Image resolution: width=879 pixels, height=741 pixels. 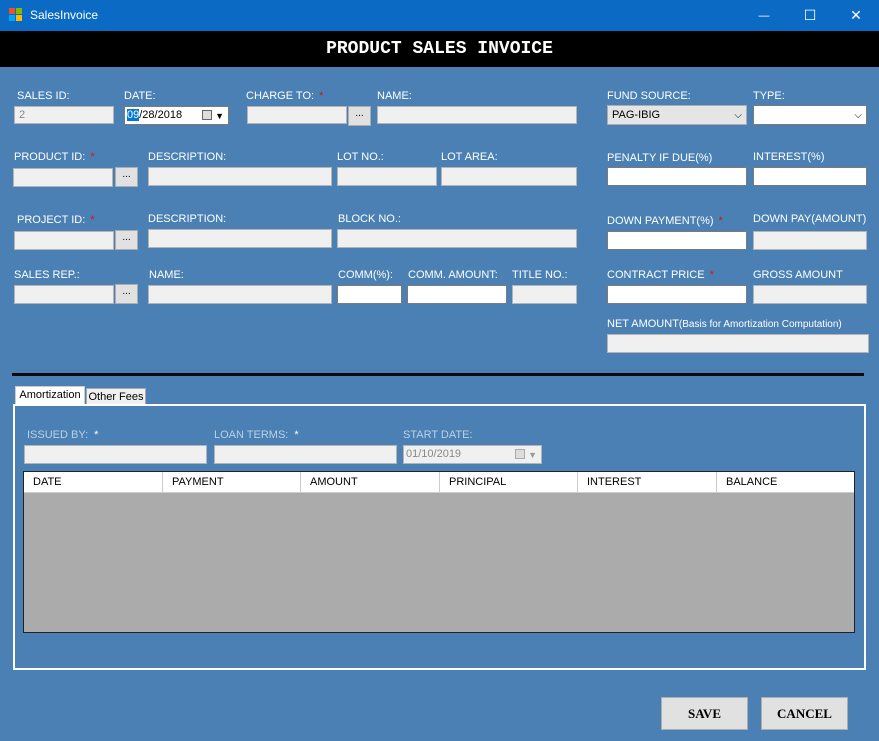 What do you see at coordinates (438, 374) in the screenshot?
I see `section-divider` at bounding box center [438, 374].